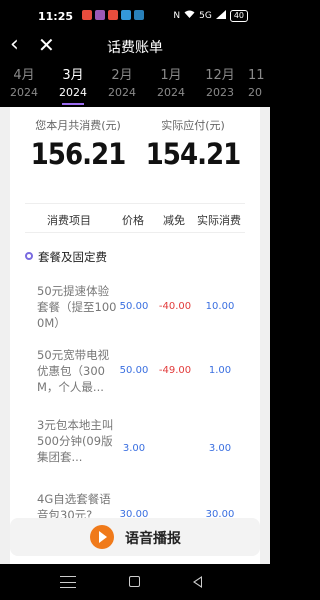 This screenshot has height=600, width=320. I want to click on row-actual: 3.00, so click(220, 448).